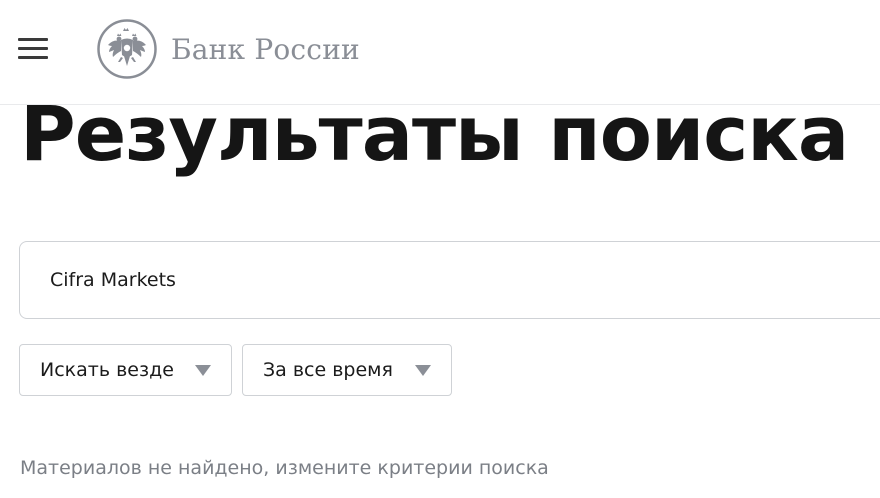  I want to click on period-select: За все время, so click(347, 370).